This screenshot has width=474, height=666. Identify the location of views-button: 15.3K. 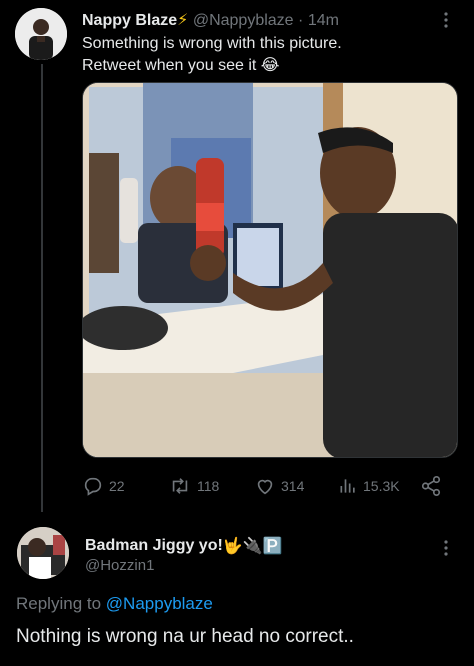
(369, 486).